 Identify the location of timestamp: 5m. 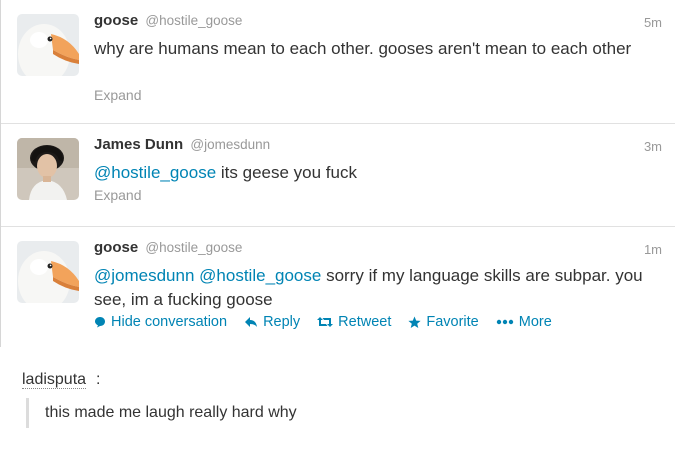
(653, 22).